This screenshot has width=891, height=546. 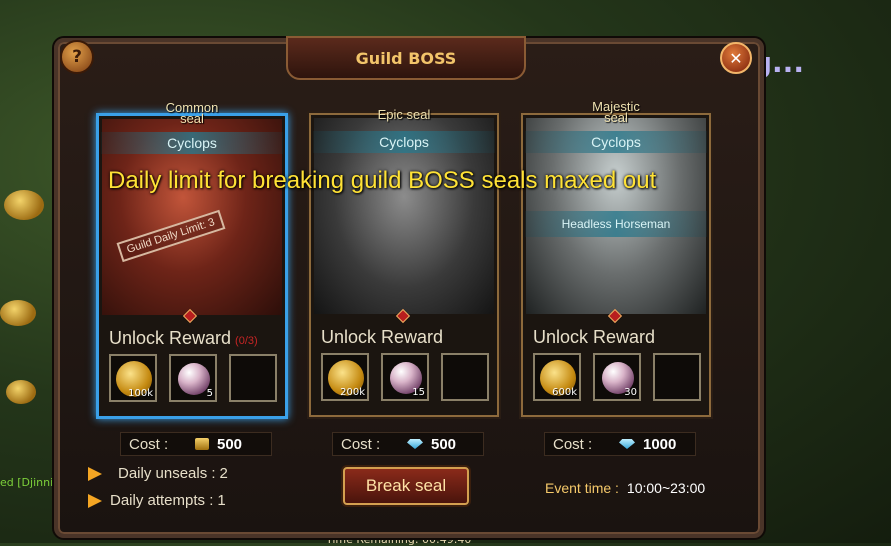 What do you see at coordinates (345, 377) in the screenshot?
I see `reward-slot: 200k` at bounding box center [345, 377].